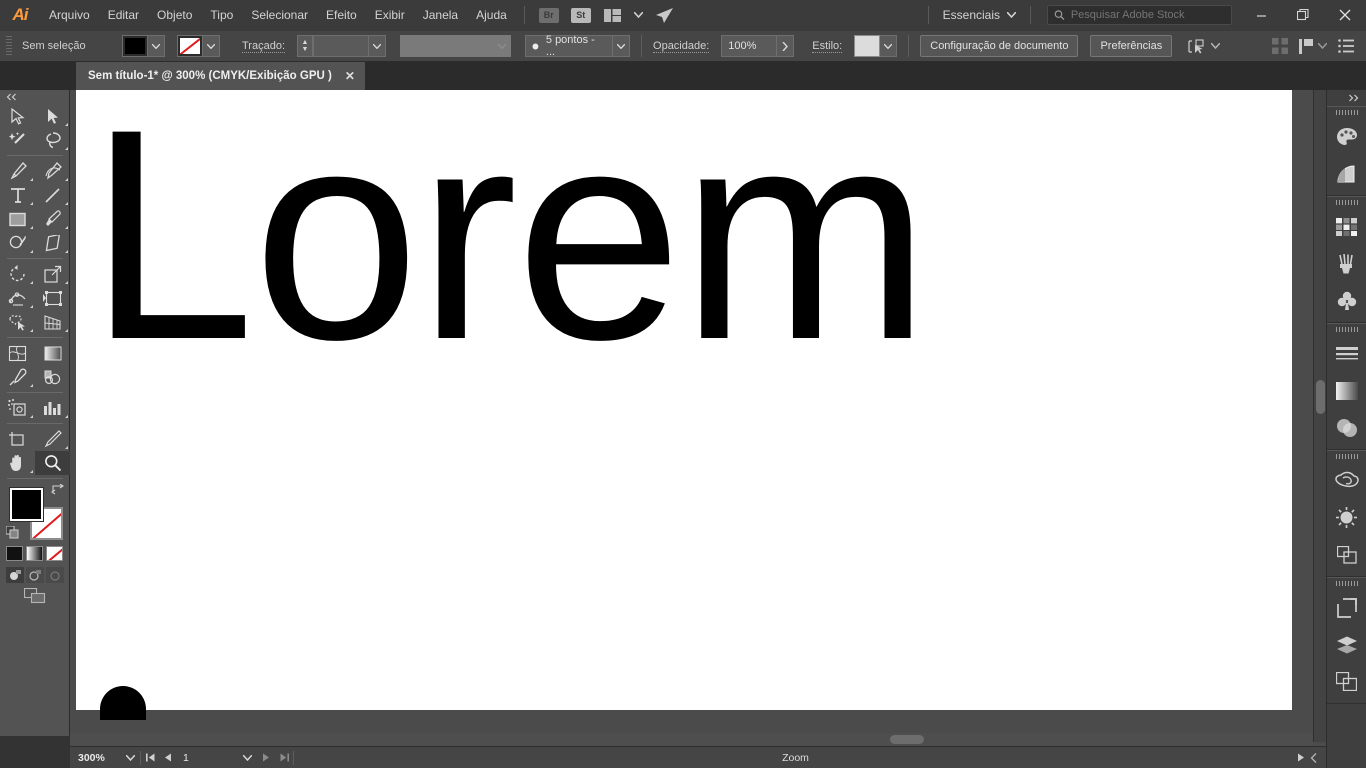  What do you see at coordinates (1346, 353) in the screenshot?
I see `panel-stroke` at bounding box center [1346, 353].